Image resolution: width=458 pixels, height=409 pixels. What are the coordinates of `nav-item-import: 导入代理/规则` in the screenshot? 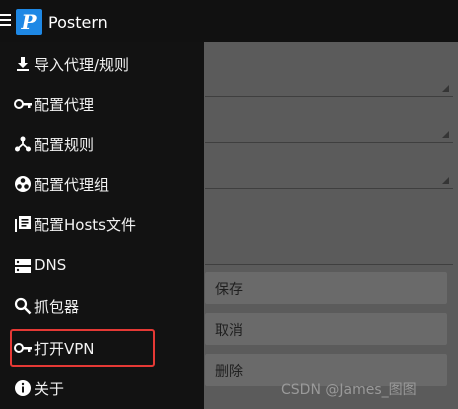 It's located at (102, 64).